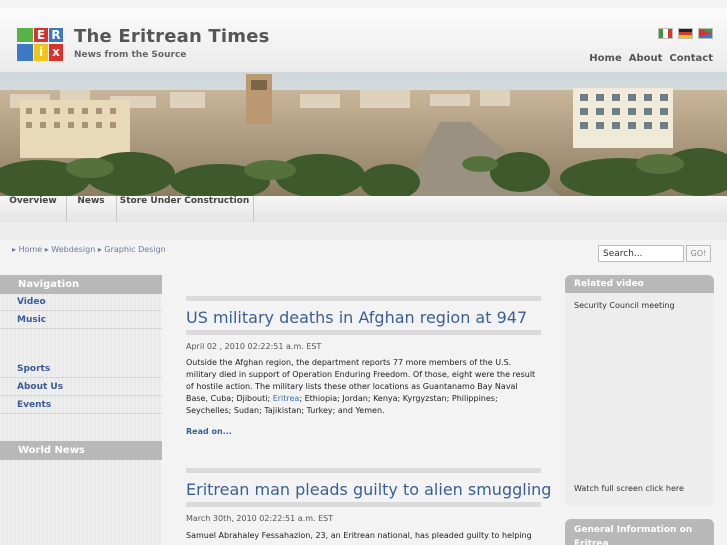 This screenshot has width=727, height=545. I want to click on site-subtitle: News from the Source, so click(130, 55).